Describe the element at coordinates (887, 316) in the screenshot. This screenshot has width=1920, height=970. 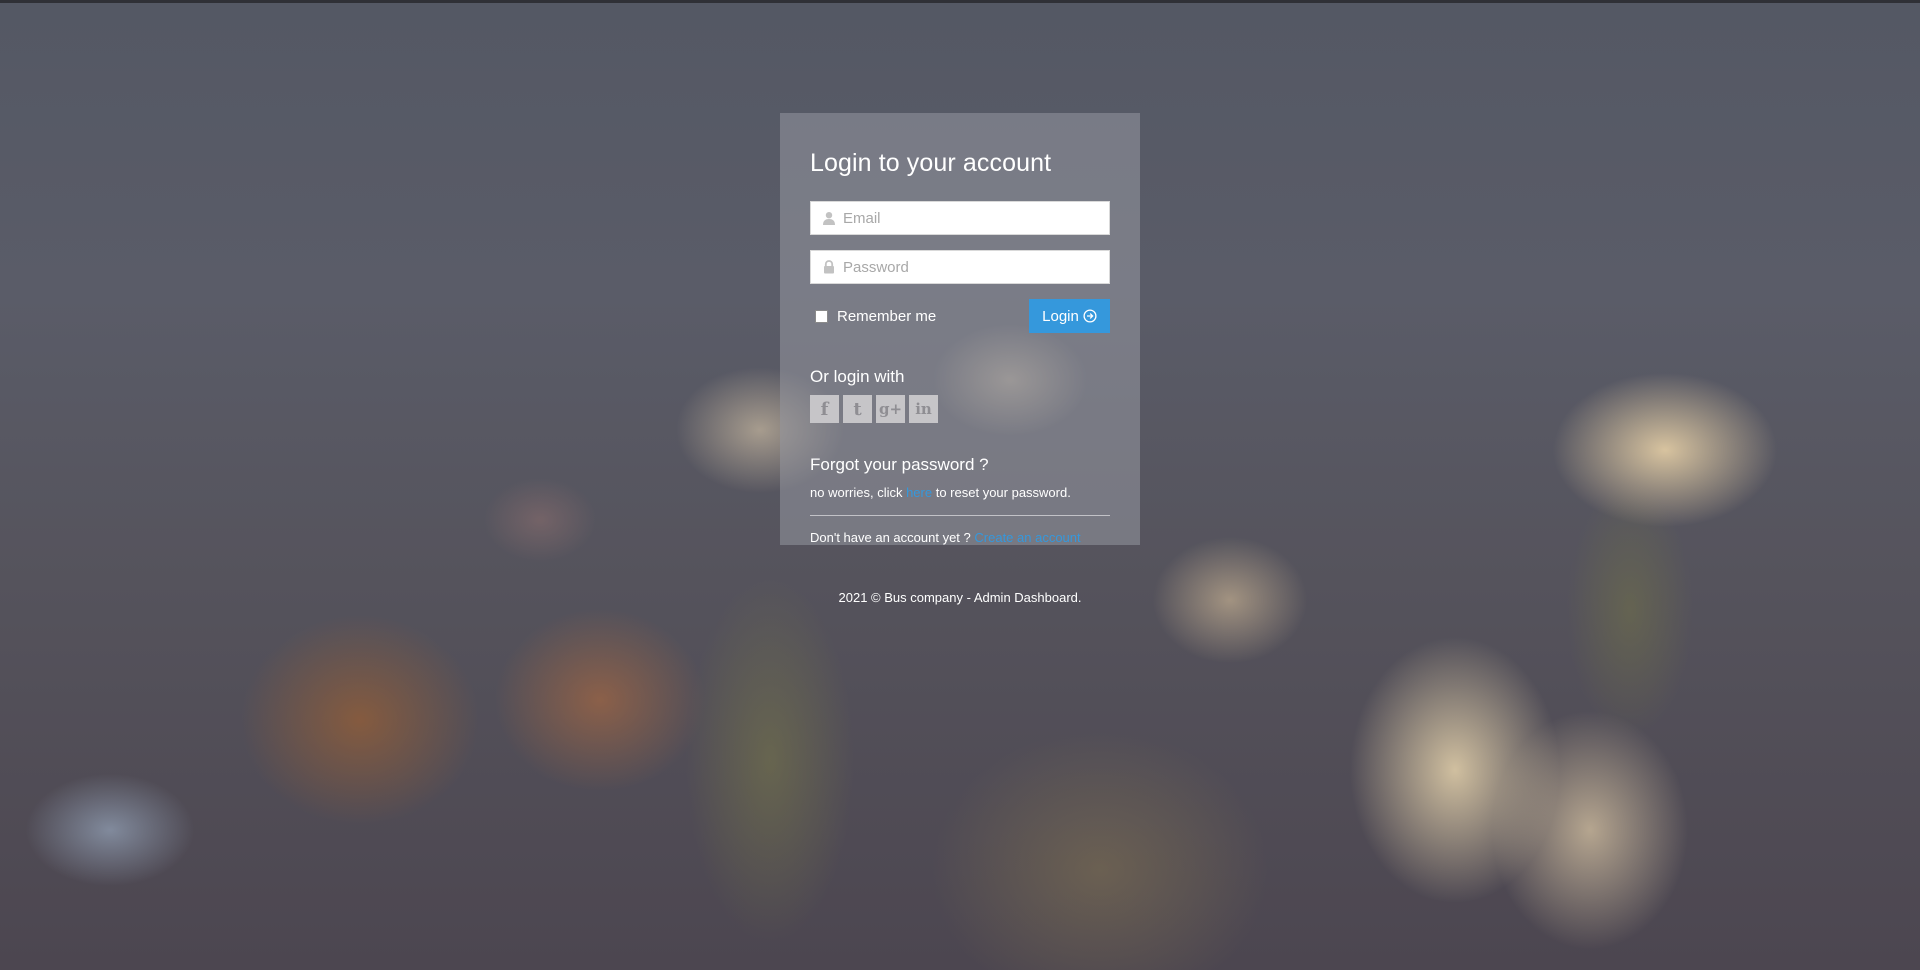
I see `remember-me-label: Remember me` at that location.